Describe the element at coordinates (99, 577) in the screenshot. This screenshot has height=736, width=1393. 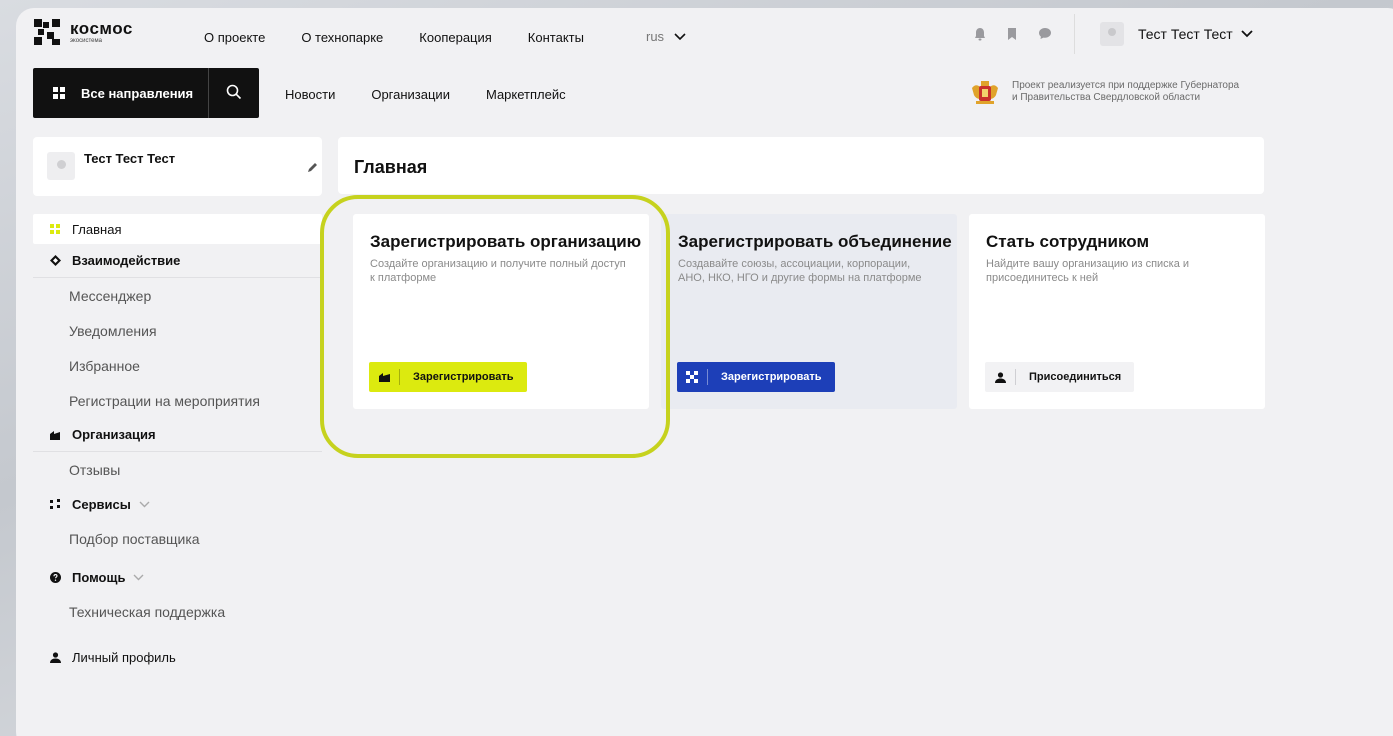
I see `sidebar-section-label: Помощь` at that location.